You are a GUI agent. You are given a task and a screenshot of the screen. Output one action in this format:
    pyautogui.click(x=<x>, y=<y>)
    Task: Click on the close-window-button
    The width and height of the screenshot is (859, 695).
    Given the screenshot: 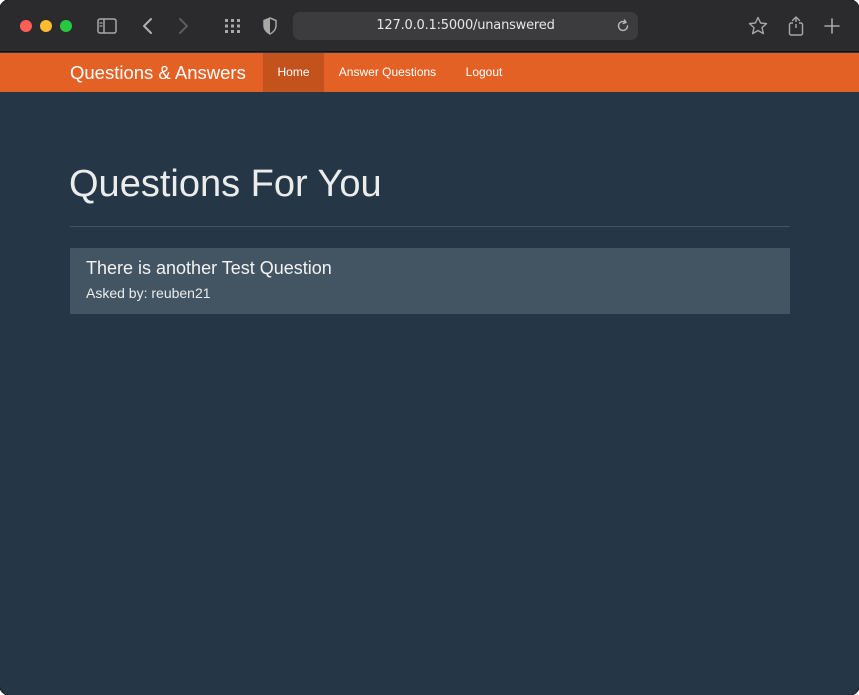 What is the action you would take?
    pyautogui.click(x=26, y=26)
    